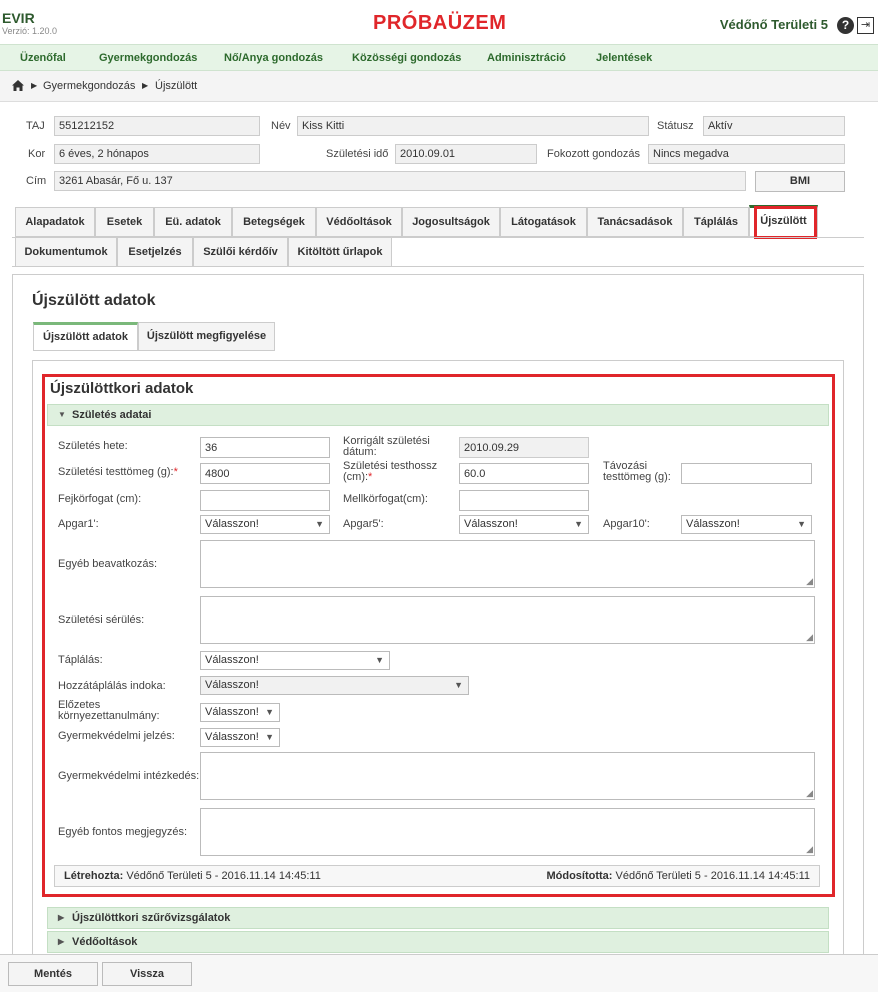 The width and height of the screenshot is (878, 992). What do you see at coordinates (439, 973) in the screenshot?
I see `footer-bar: Mentés Vissza` at bounding box center [439, 973].